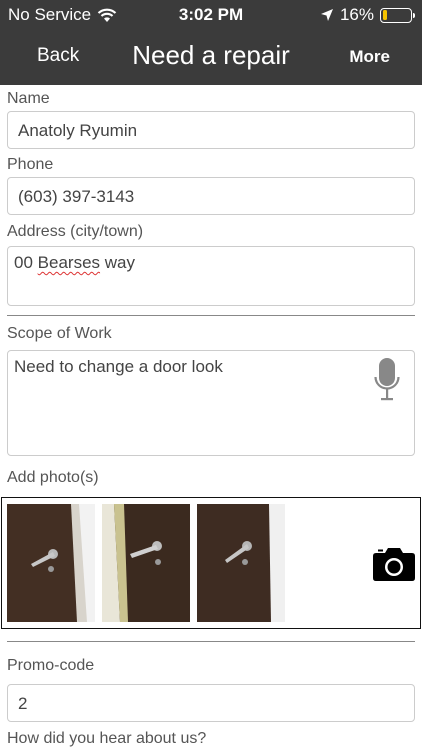  I want to click on address-label: Address (city/town), so click(75, 231).